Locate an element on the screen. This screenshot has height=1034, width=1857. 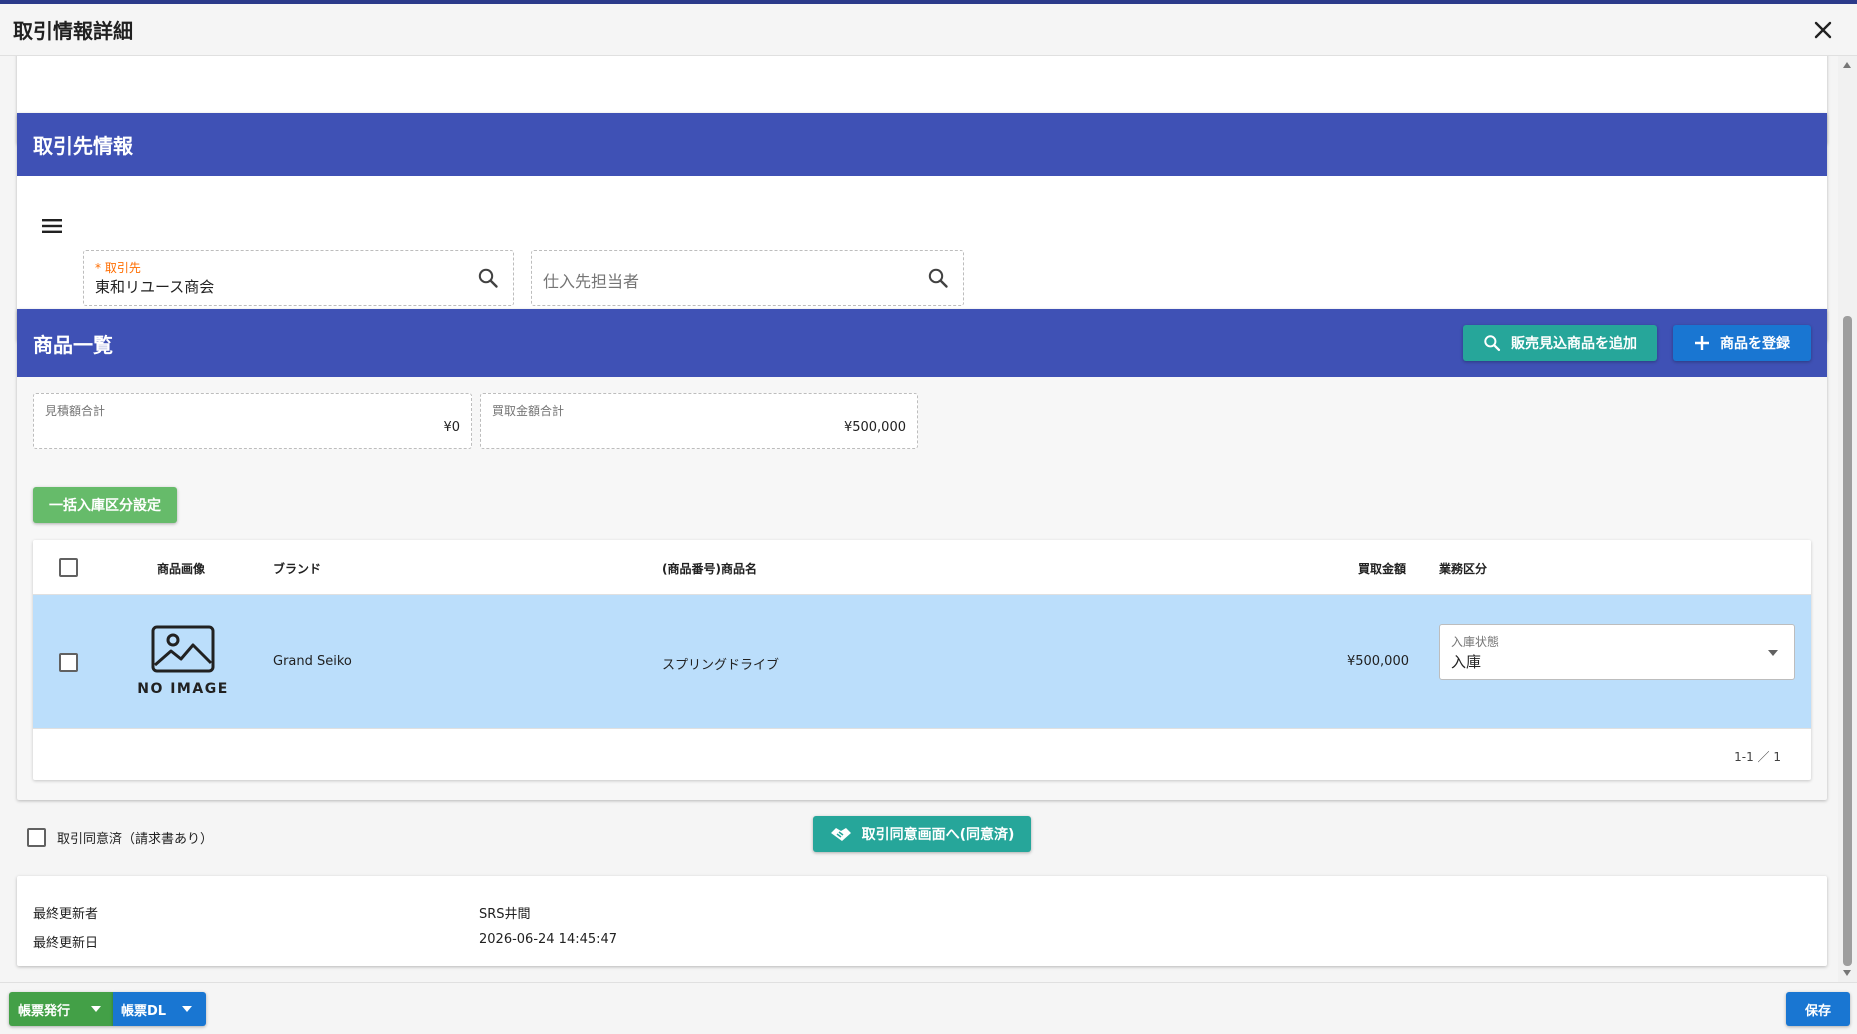
stock-status-value: 入庫 is located at coordinates (1466, 662).